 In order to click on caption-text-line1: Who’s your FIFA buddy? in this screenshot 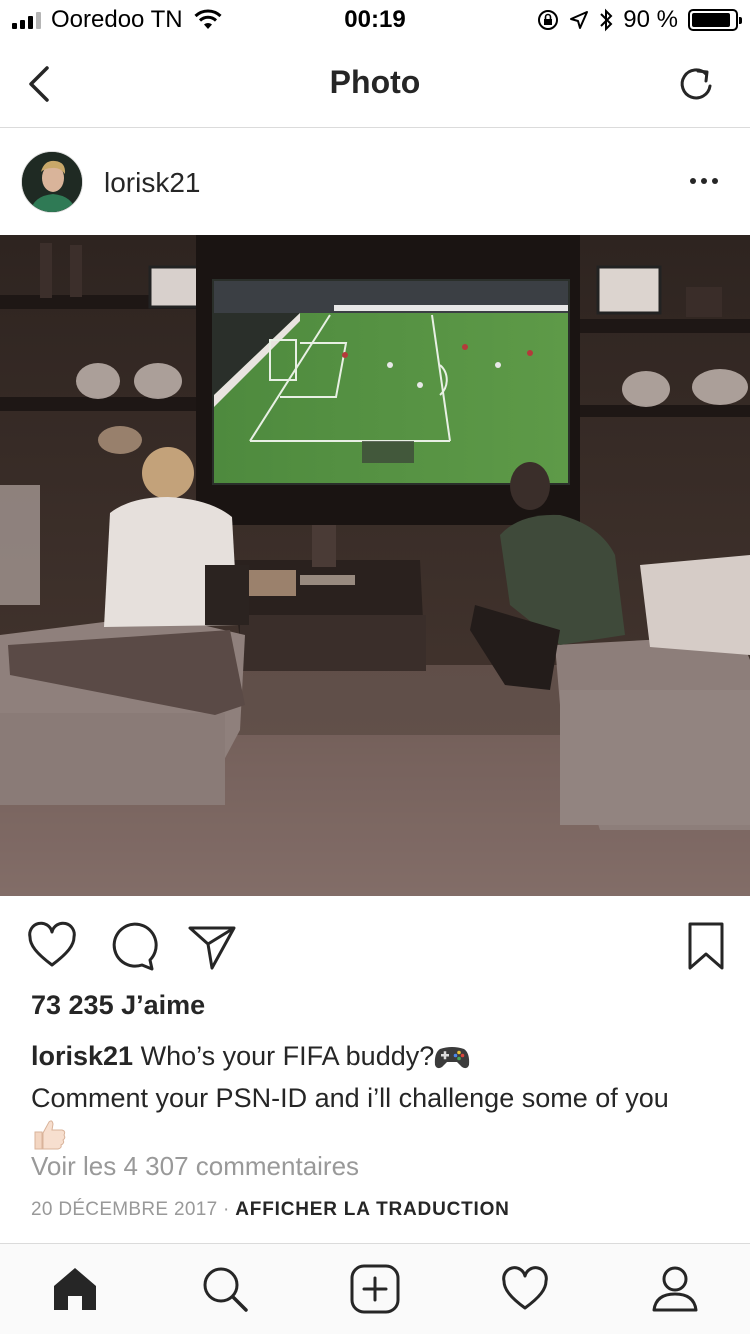, I will do `click(287, 1056)`.